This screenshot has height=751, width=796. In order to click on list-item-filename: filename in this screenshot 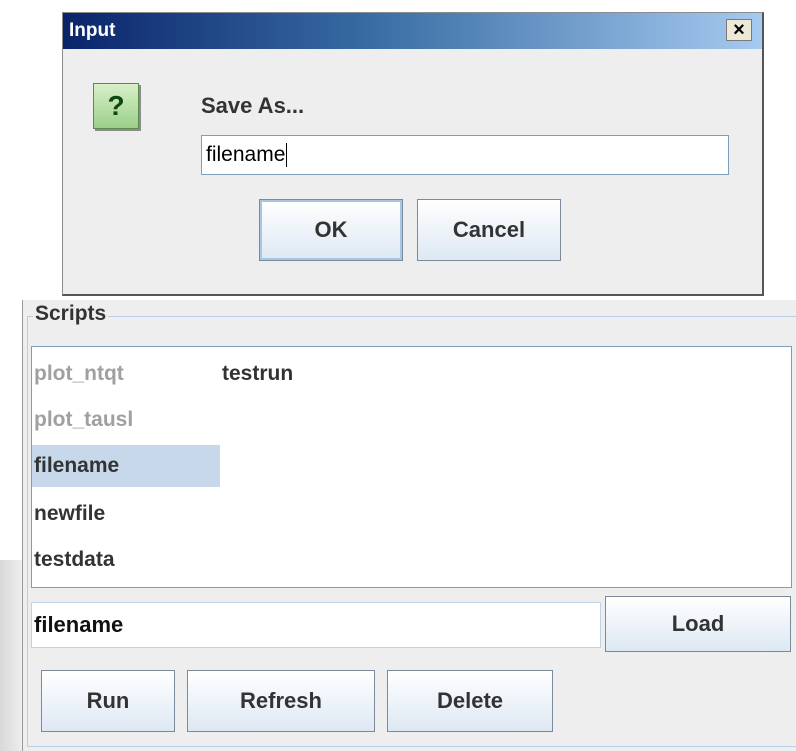, I will do `click(126, 466)`.